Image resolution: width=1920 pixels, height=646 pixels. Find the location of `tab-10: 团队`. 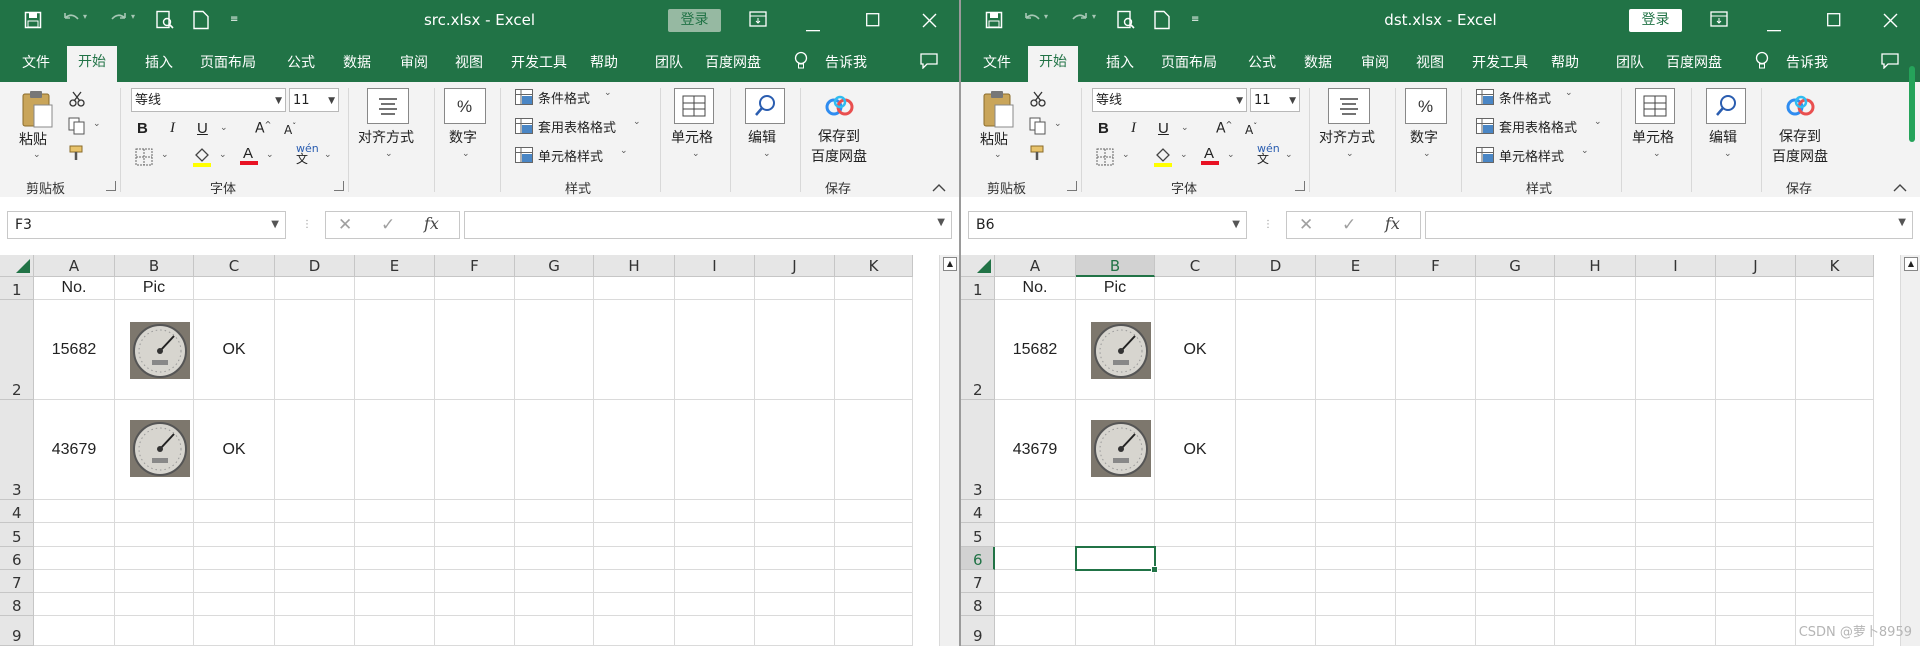

tab-10: 团队 is located at coordinates (1630, 62).